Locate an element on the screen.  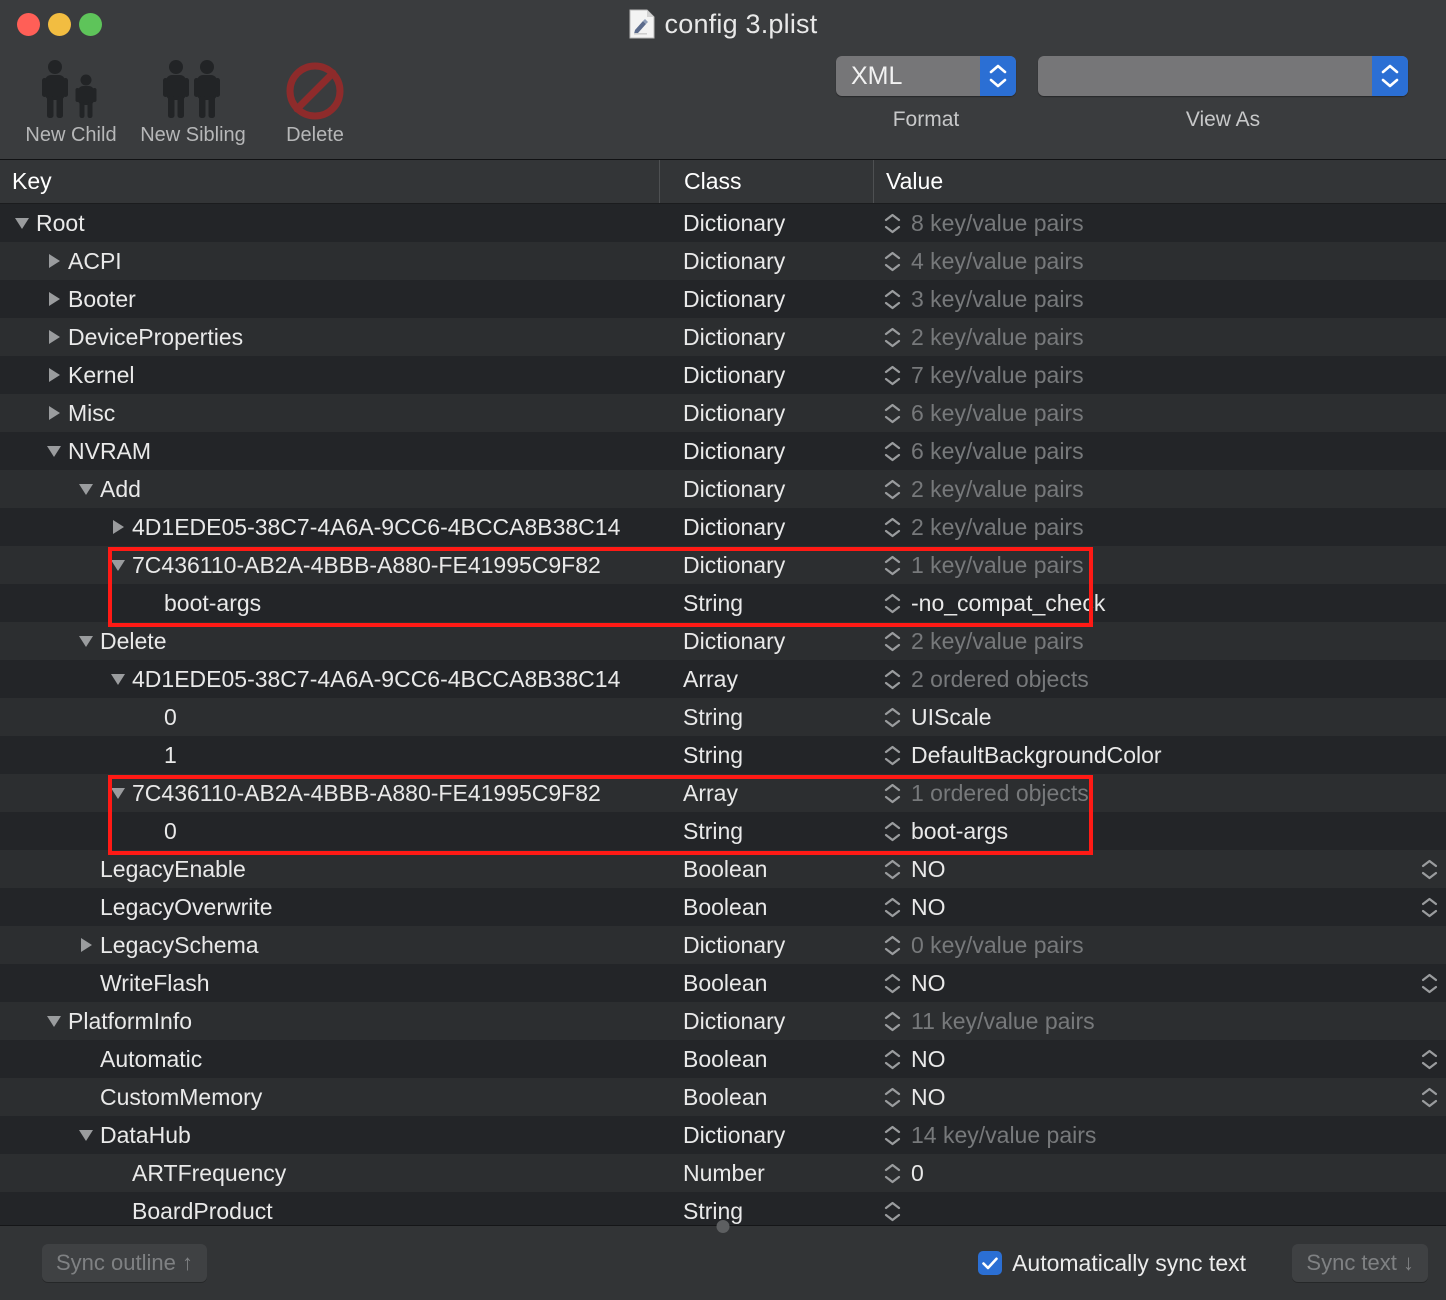
table-row: LegacyEnable Boolean NO is located at coordinates (723, 869).